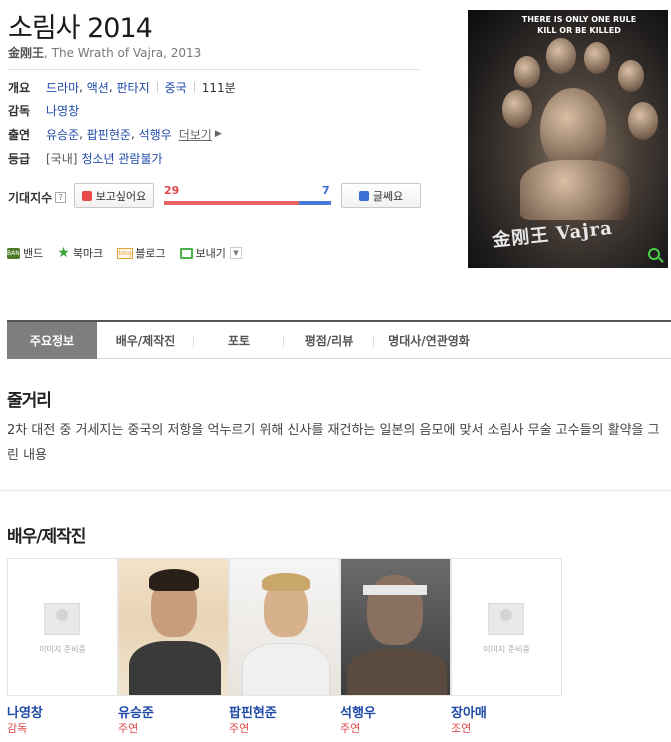 This screenshot has height=742, width=671. What do you see at coordinates (214, 69) in the screenshot?
I see `title-divider` at bounding box center [214, 69].